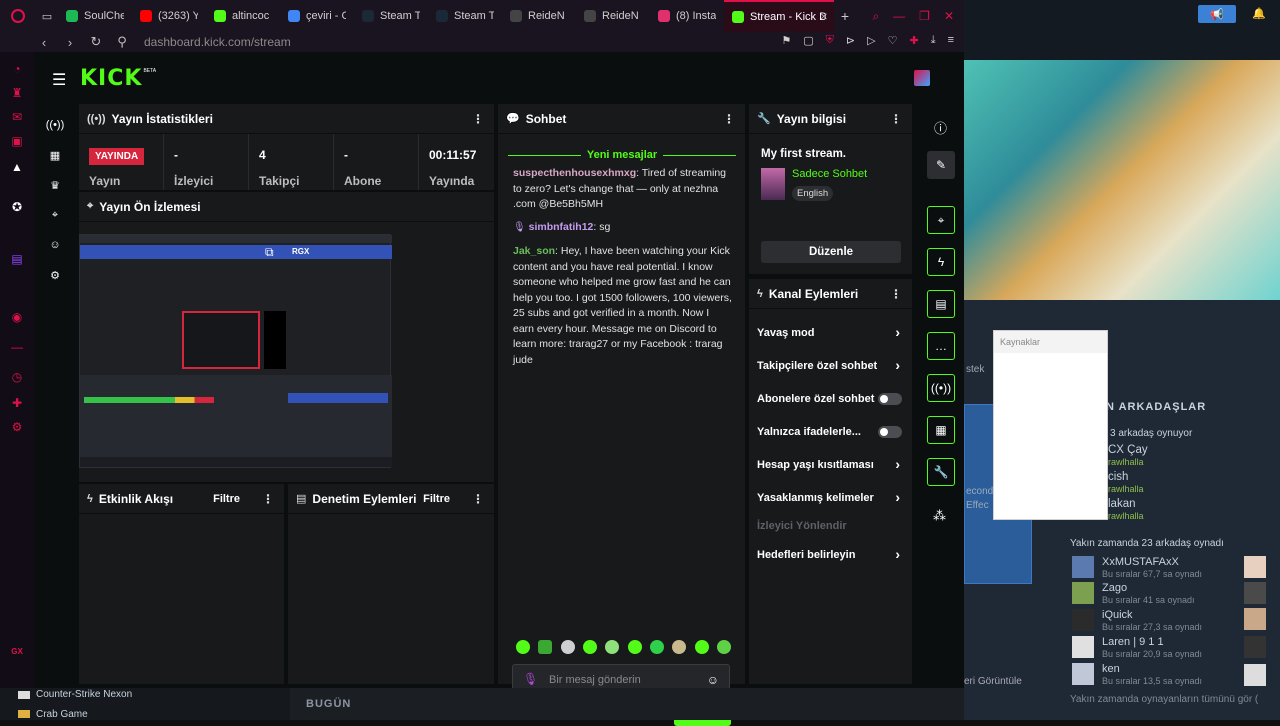  Describe the element at coordinates (96, 42) in the screenshot. I see `reload-icon: ↻` at that location.